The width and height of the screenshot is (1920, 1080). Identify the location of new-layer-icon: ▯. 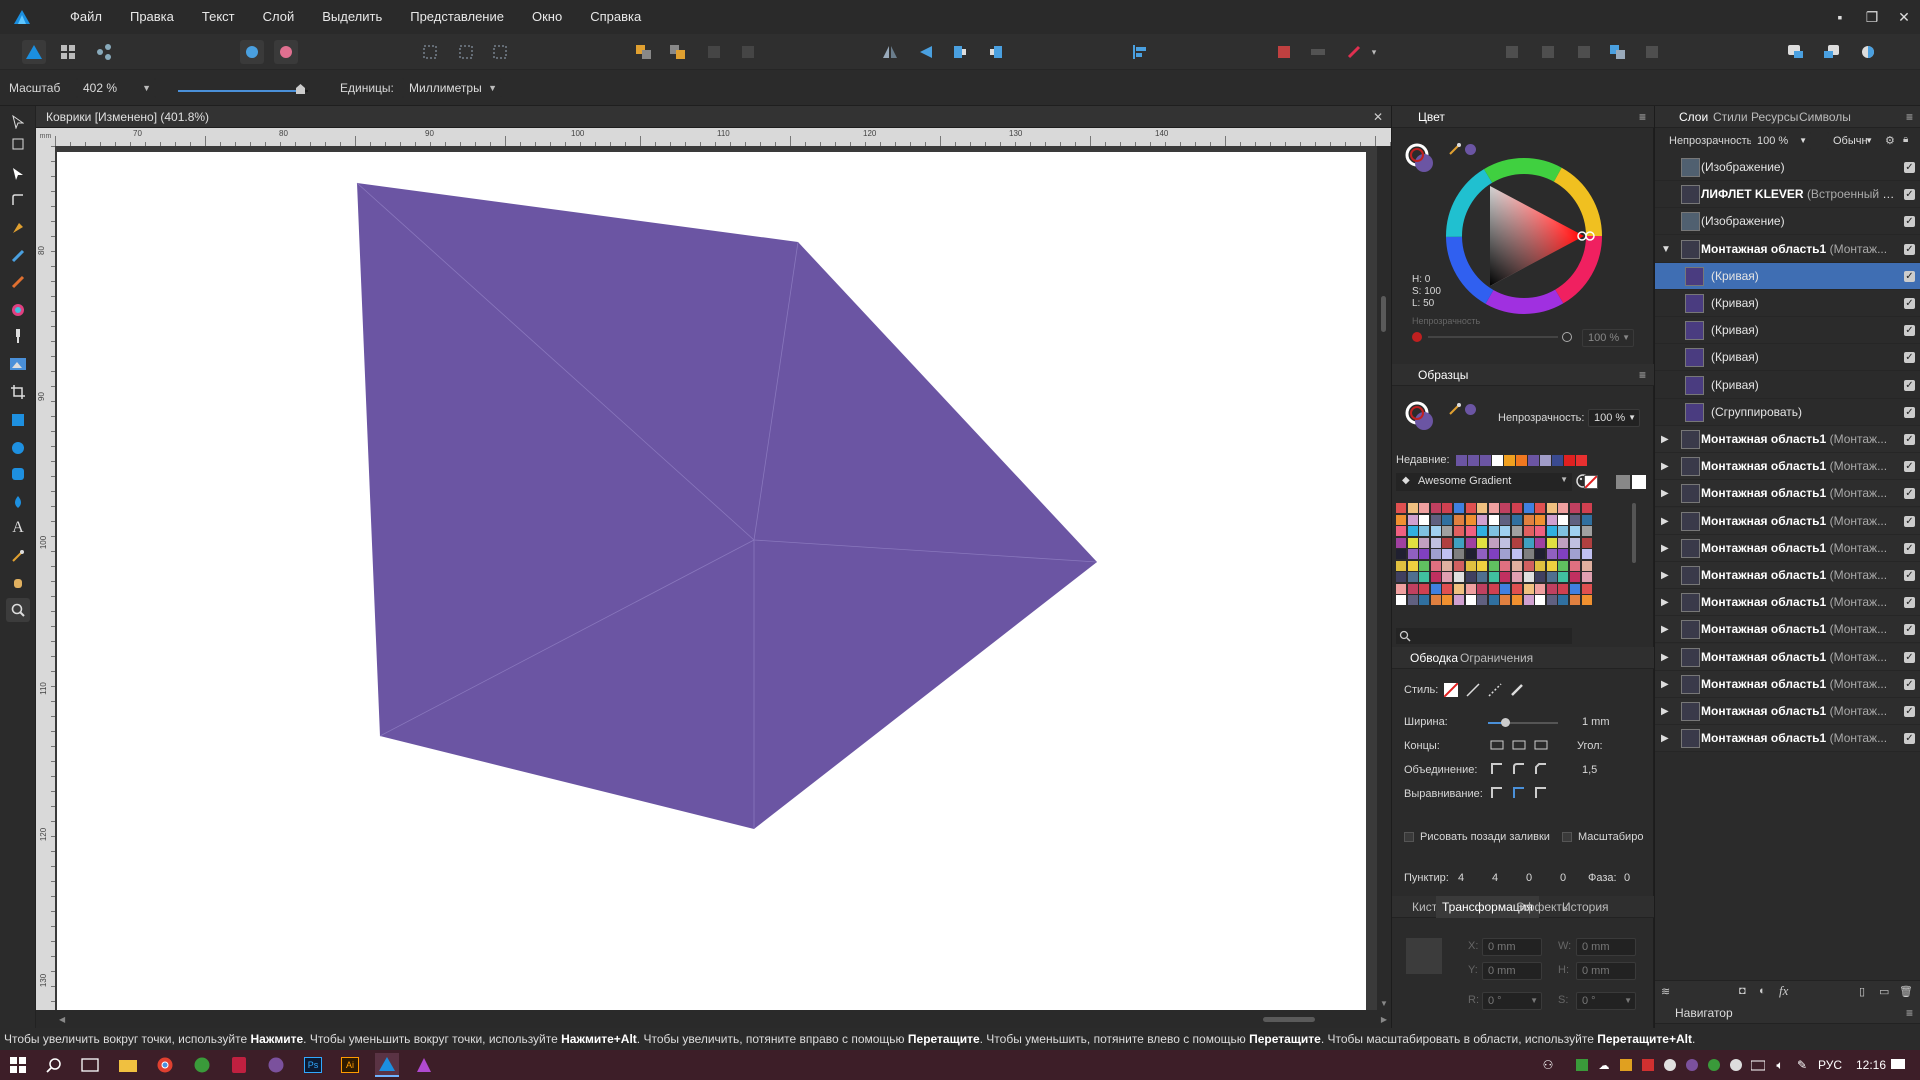
(1862, 991).